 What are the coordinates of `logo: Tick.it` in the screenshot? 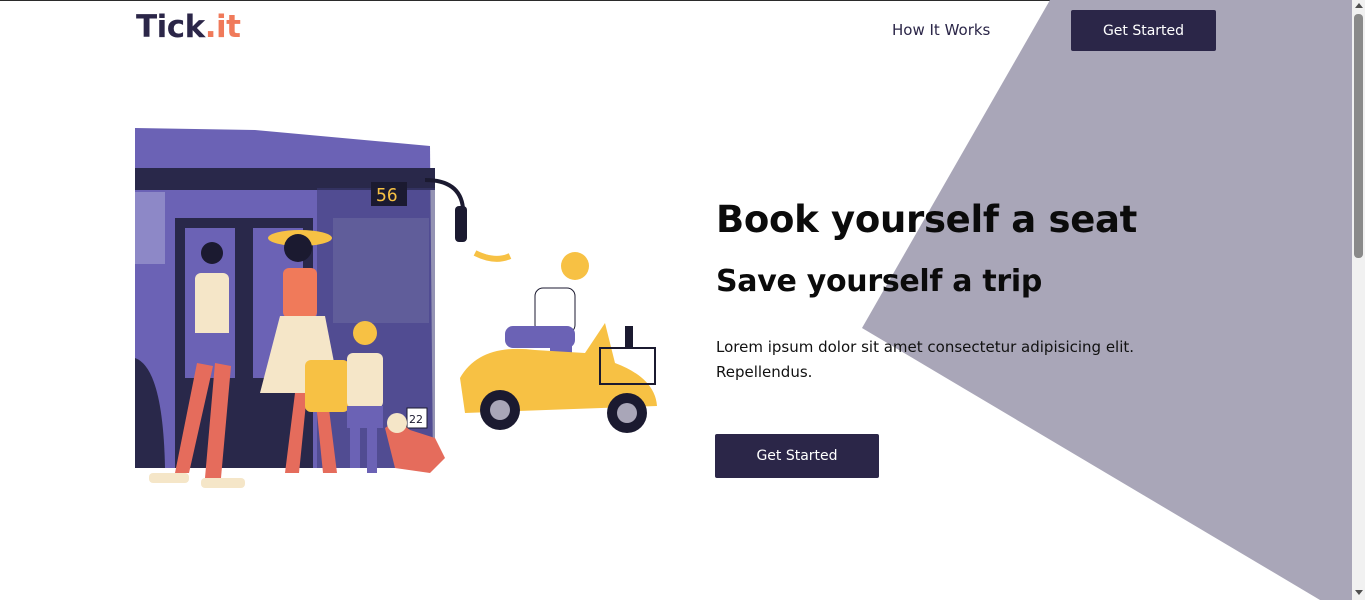 It's located at (188, 27).